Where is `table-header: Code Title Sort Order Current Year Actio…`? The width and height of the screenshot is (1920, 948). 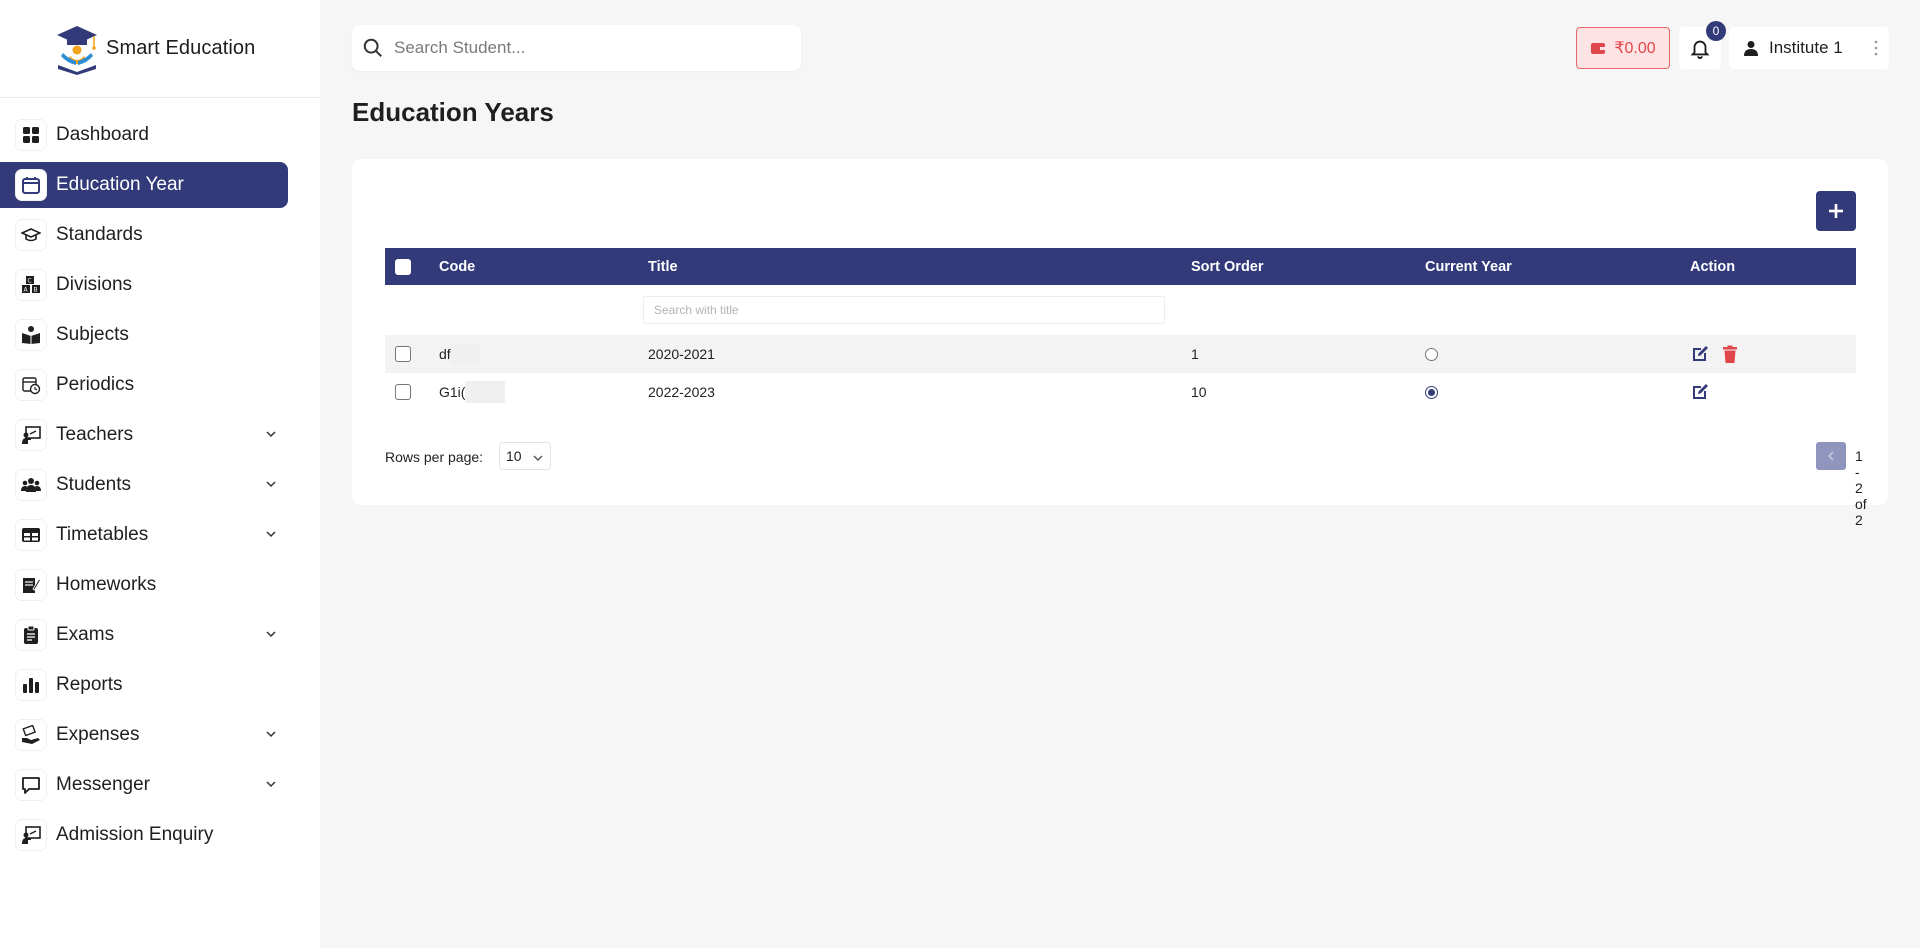
table-header: Code Title Sort Order Current Year Actio… is located at coordinates (1120, 266).